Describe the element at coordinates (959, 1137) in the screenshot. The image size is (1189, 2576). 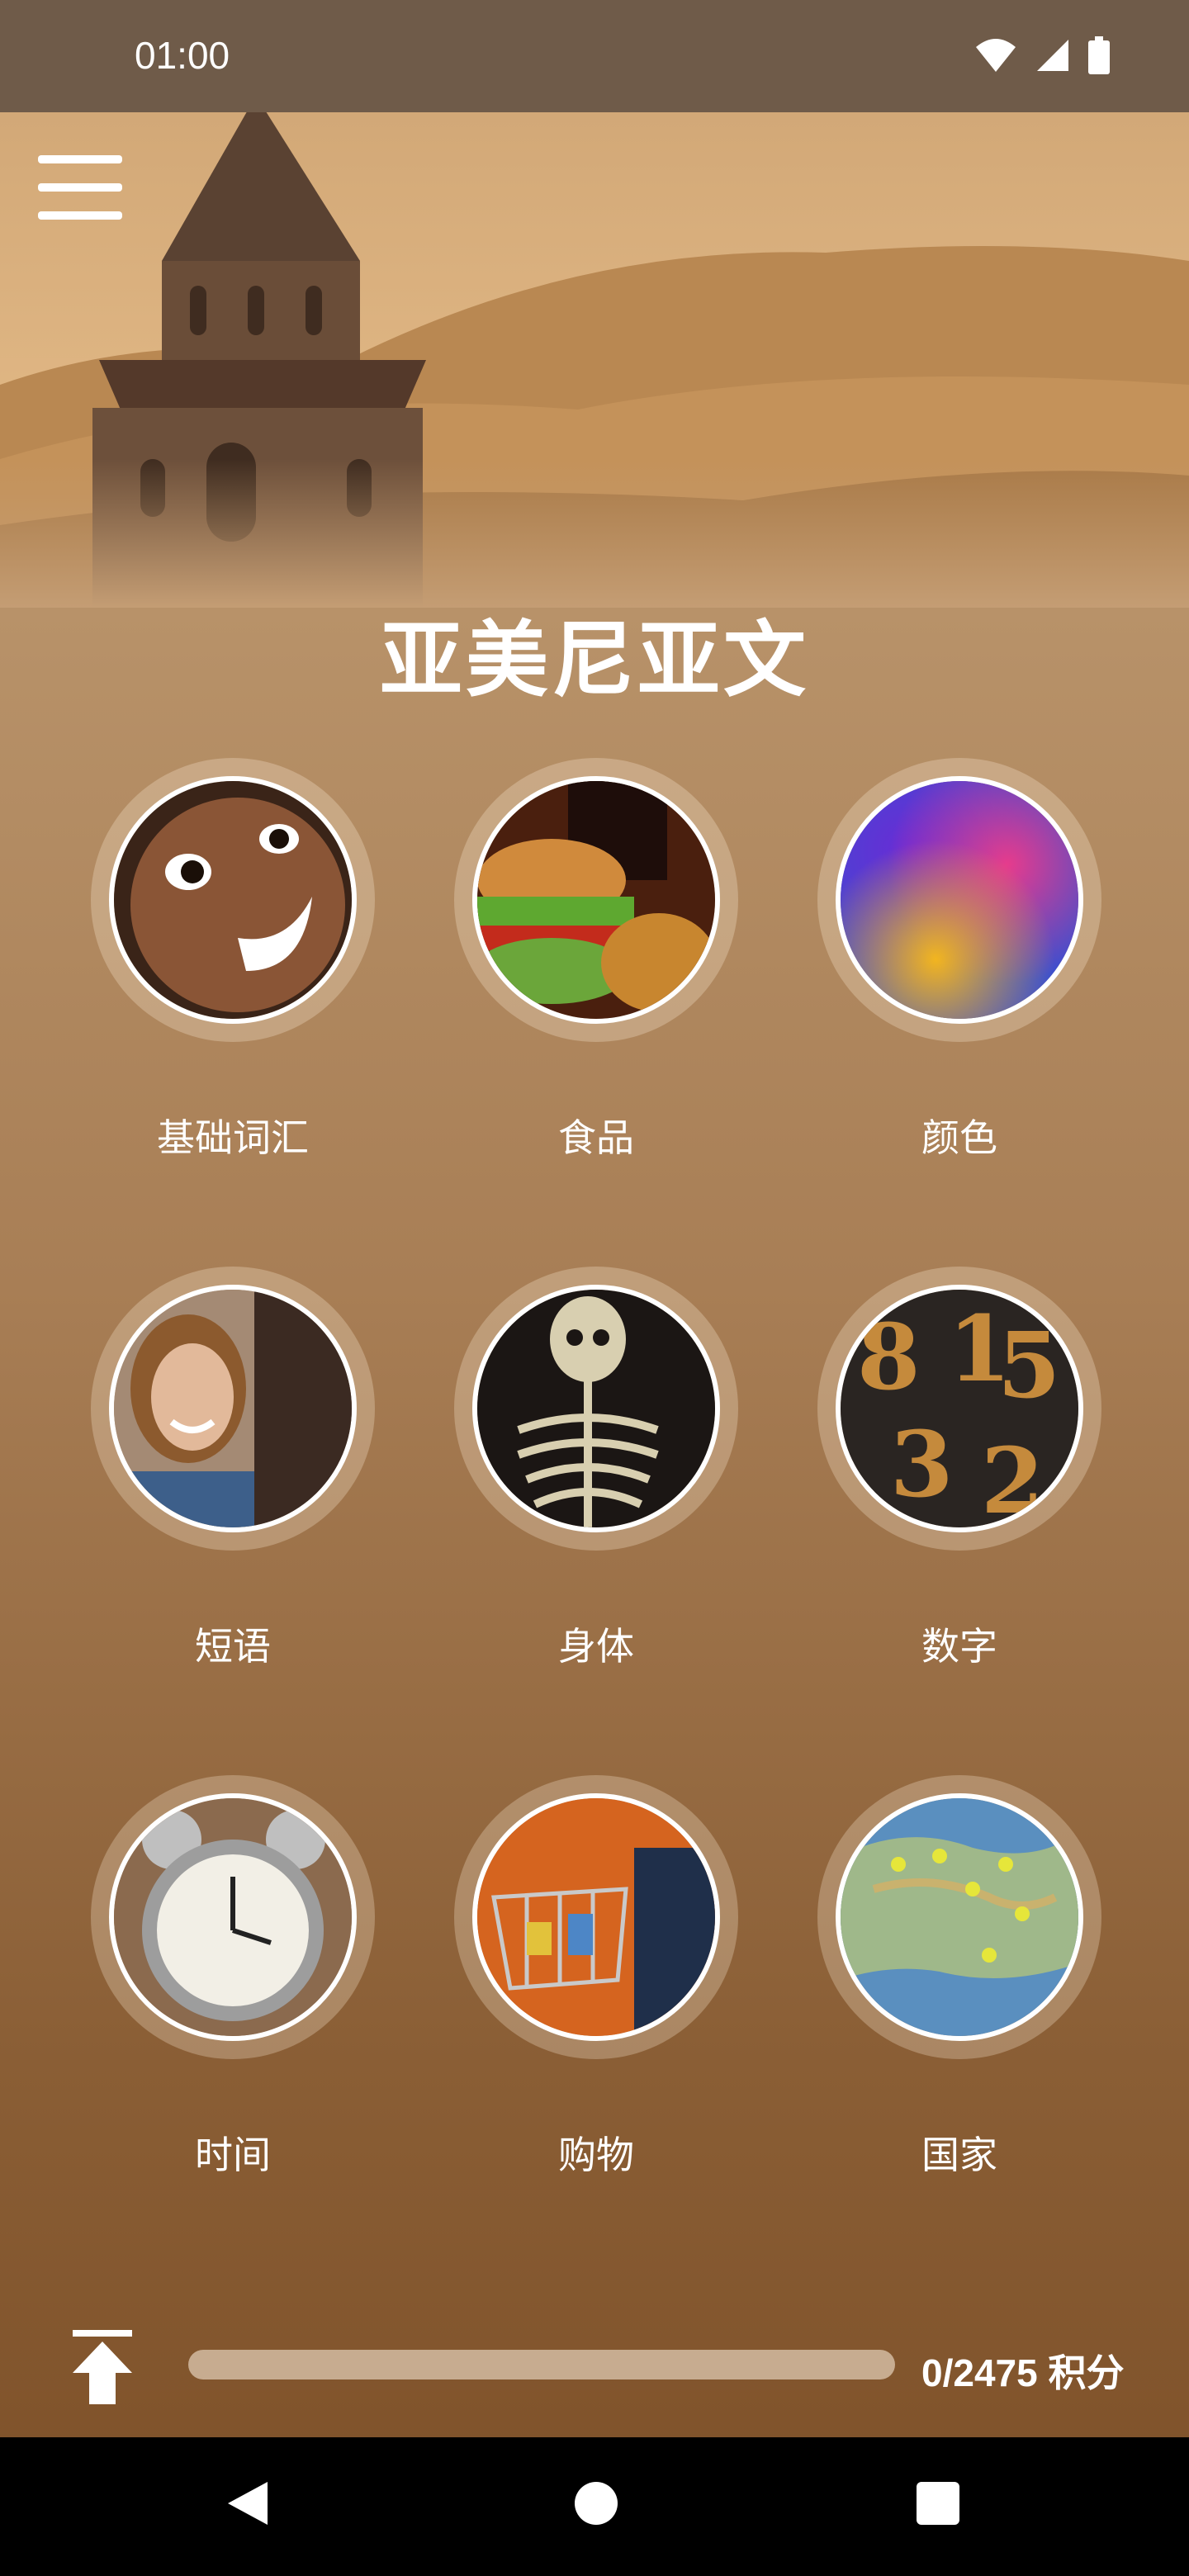
I see `category-label: 颜色` at that location.